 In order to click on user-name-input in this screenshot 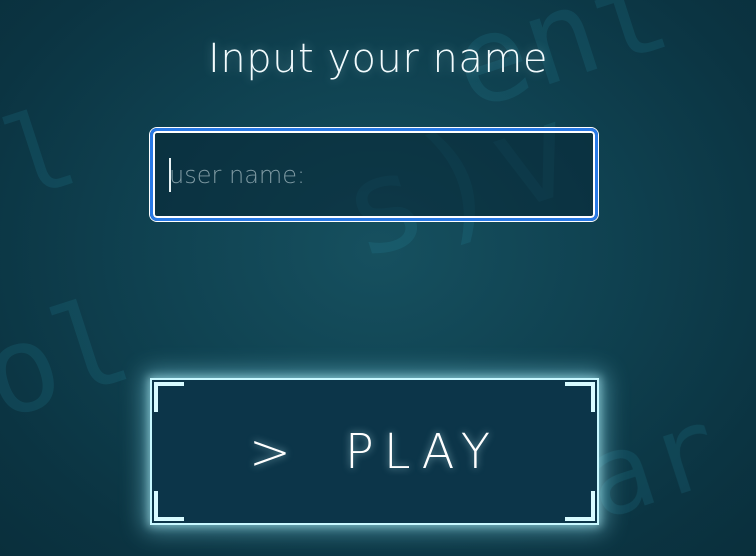, I will do `click(374, 174)`.